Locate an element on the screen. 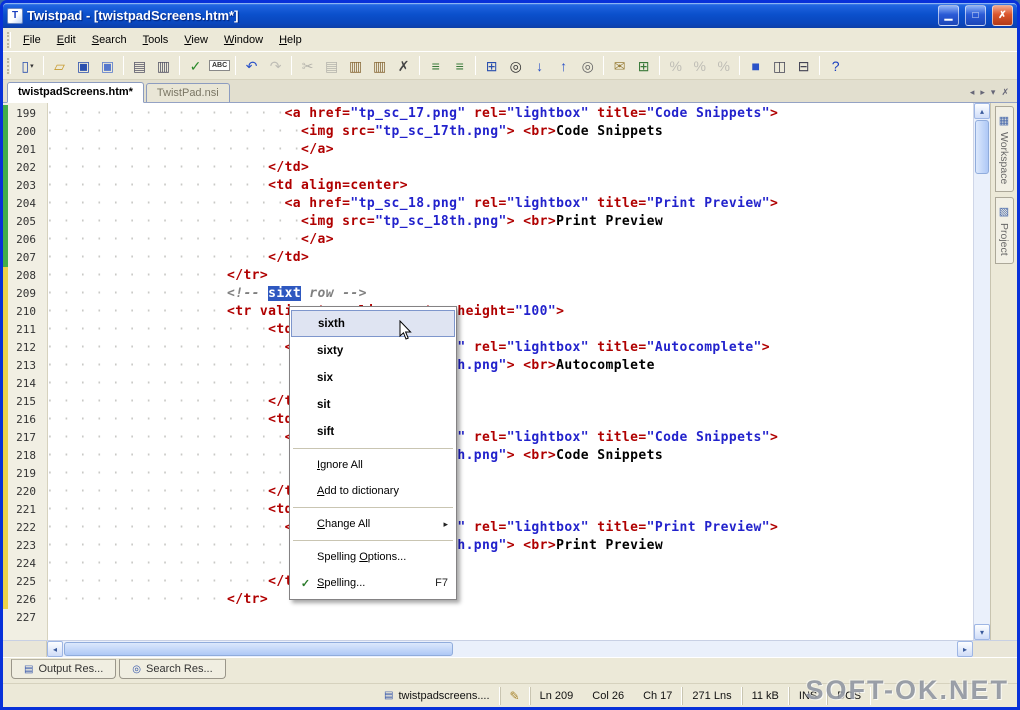  toolbar-separator is located at coordinates (740, 65).